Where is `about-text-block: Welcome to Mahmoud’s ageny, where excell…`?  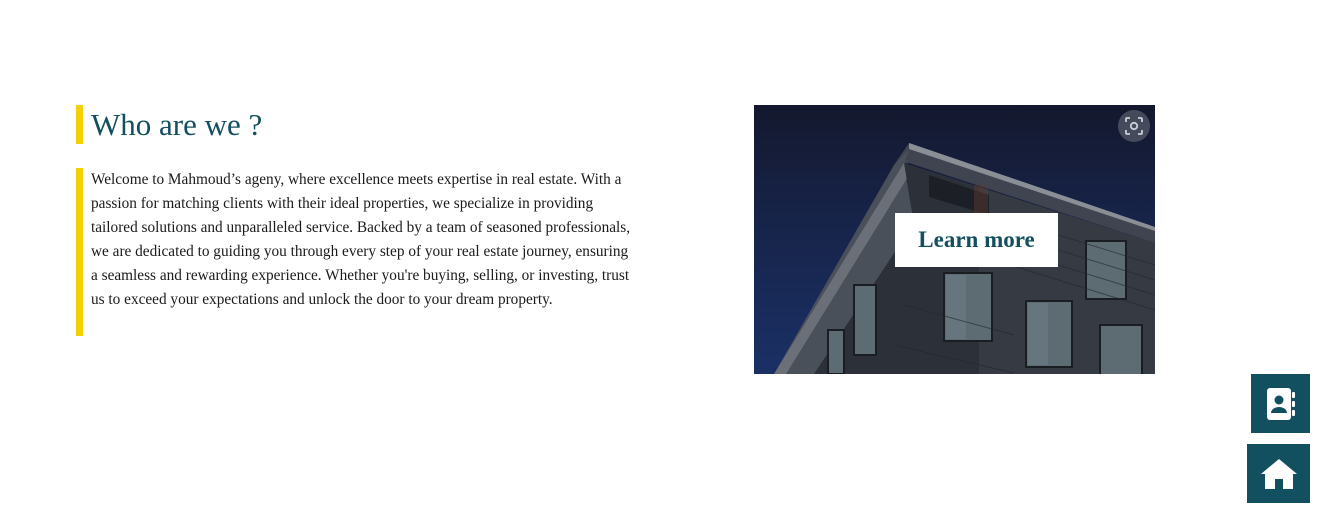
about-text-block: Welcome to Mahmoud’s ageny, where excell… is located at coordinates (356, 252).